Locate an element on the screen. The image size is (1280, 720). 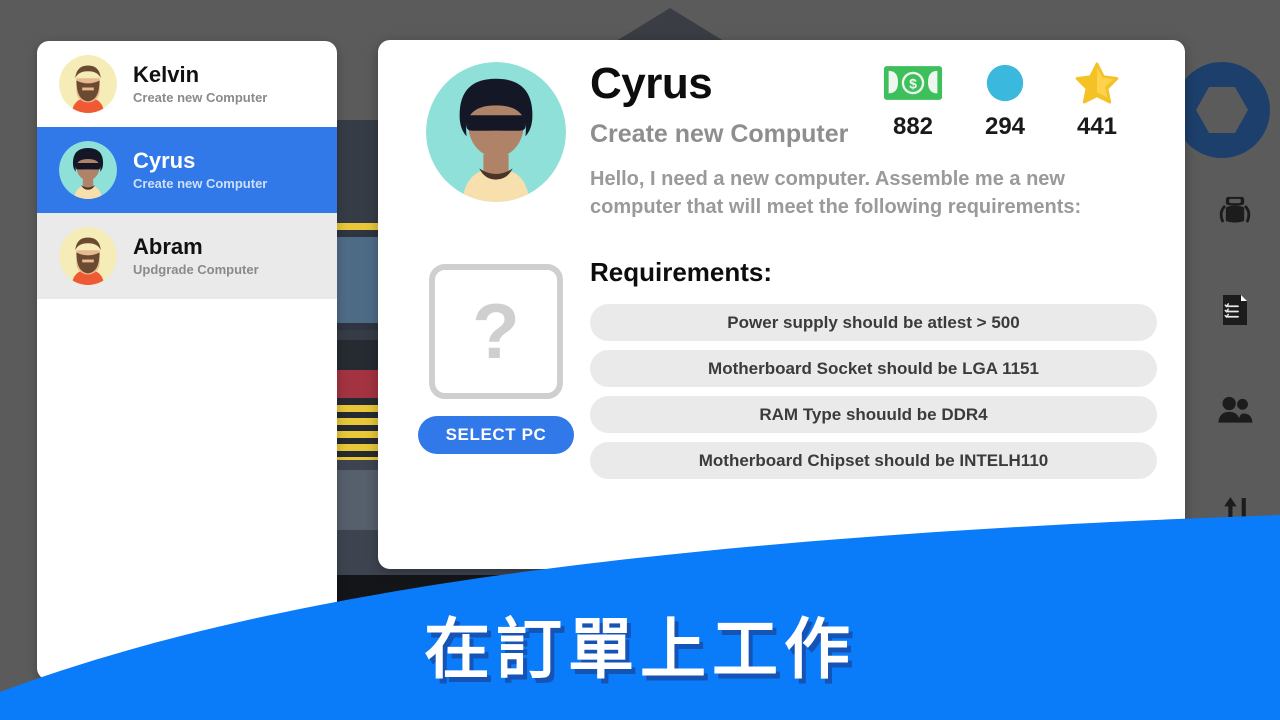
order-document-icon is located at coordinates (1235, 310).